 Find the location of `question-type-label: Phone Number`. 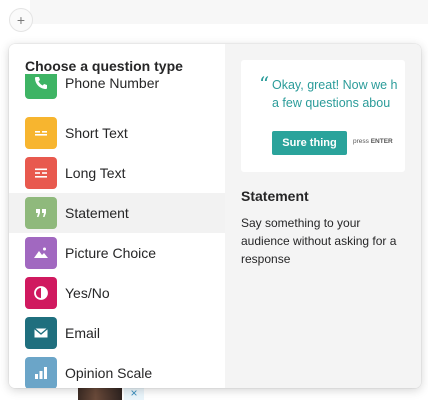

question-type-label: Phone Number is located at coordinates (112, 83).